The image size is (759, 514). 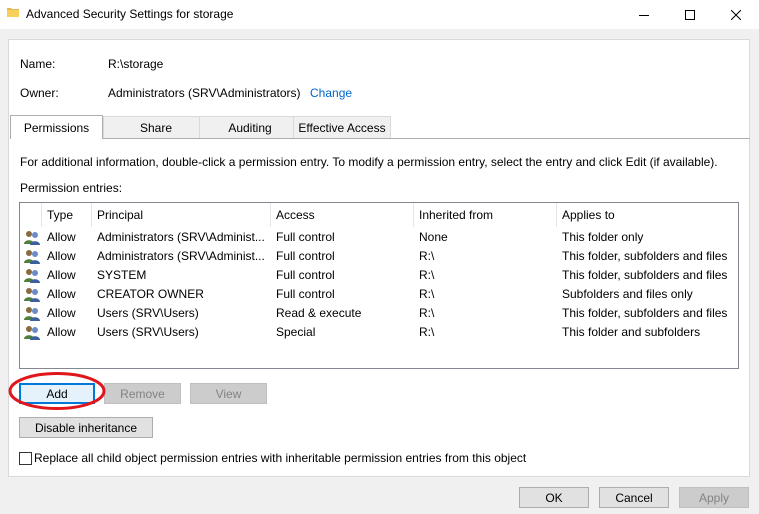 I want to click on cancel-button-label: Cancel, so click(x=634, y=497).